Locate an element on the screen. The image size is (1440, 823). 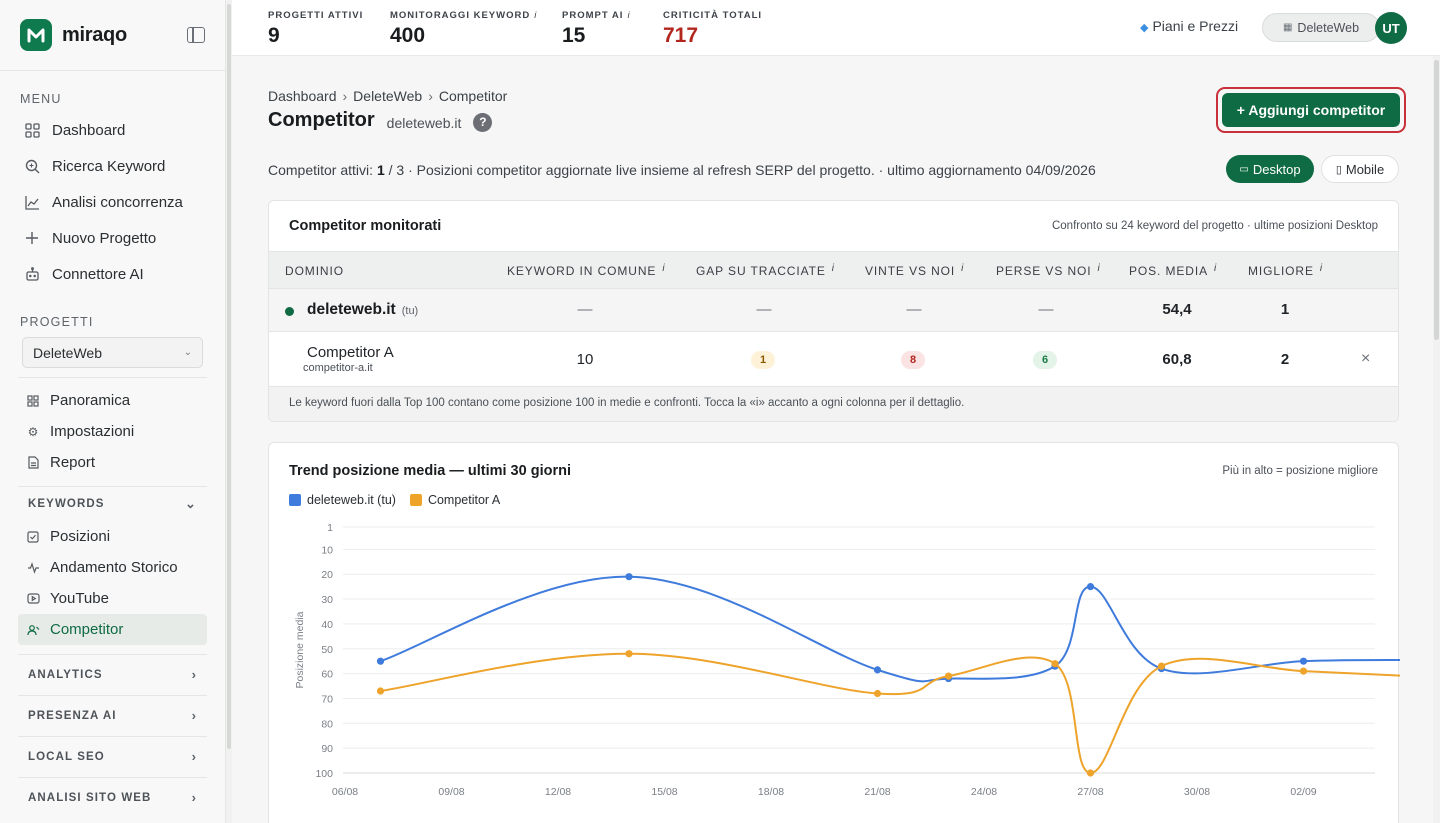
desktop-icon: ▭ is located at coordinates (1244, 169).